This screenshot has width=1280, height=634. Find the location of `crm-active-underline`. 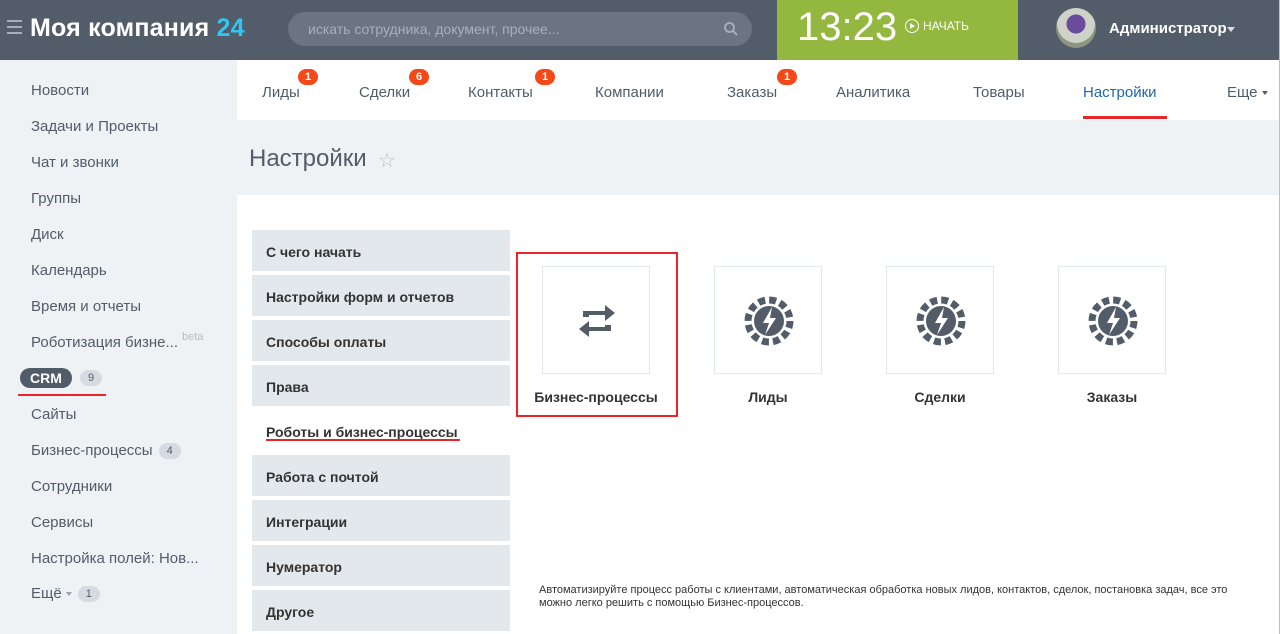

crm-active-underline is located at coordinates (62, 395).